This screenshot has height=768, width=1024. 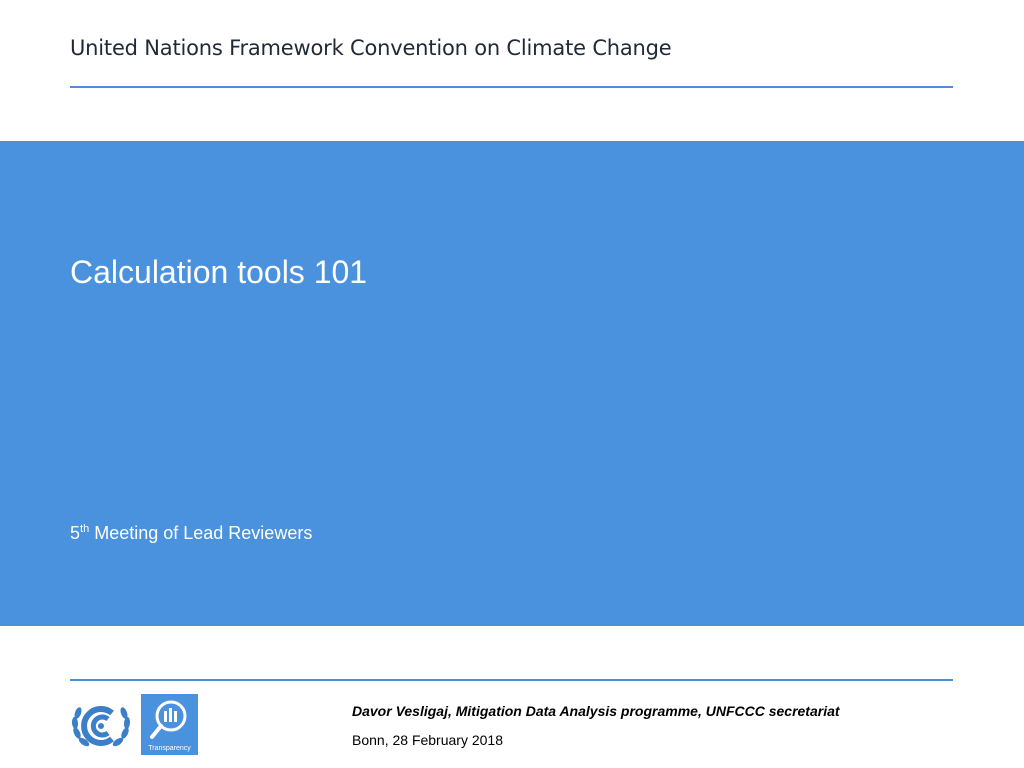 I want to click on transparency-logo-icon: Transparency, so click(x=169, y=724).